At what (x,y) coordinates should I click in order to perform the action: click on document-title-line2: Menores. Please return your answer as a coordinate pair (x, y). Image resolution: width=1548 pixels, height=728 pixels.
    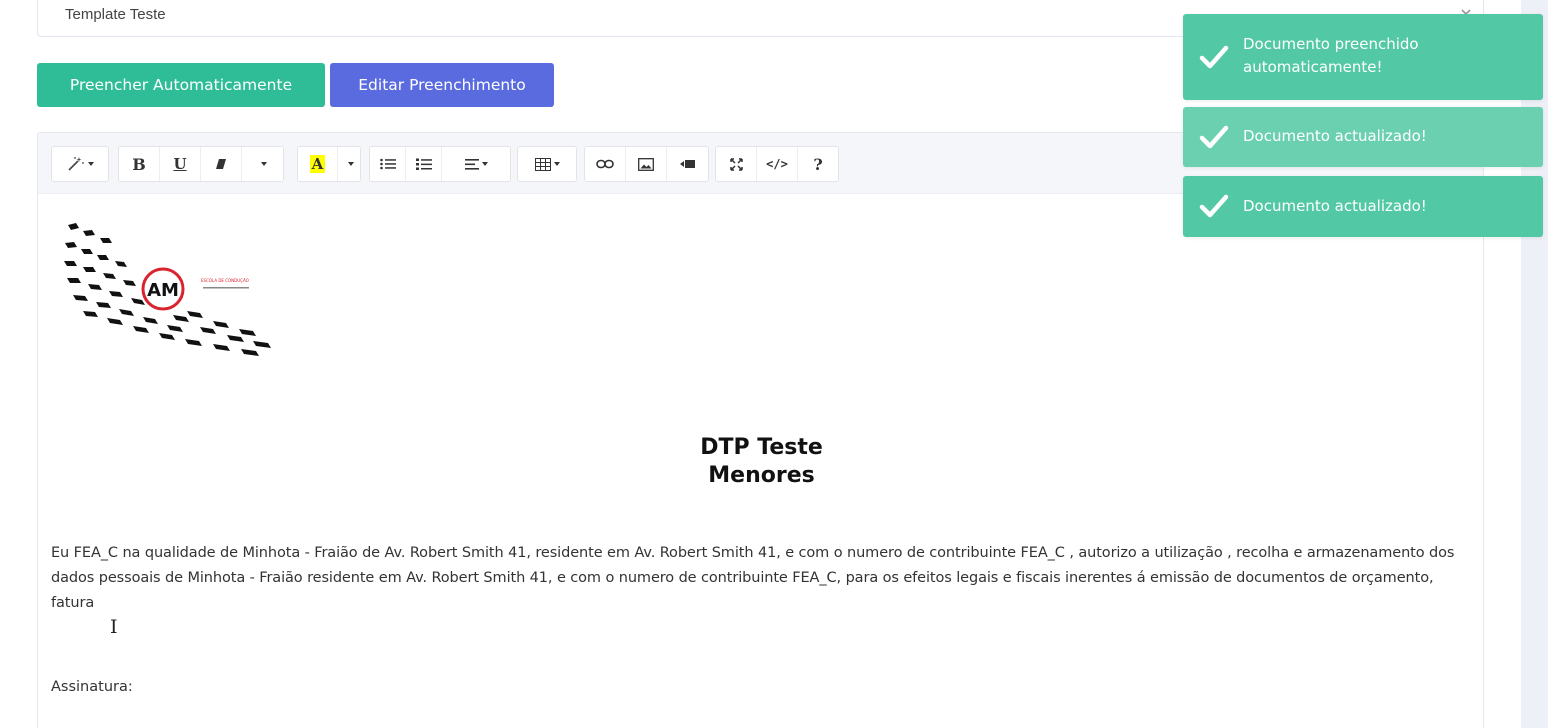
    Looking at the image, I should click on (761, 475).